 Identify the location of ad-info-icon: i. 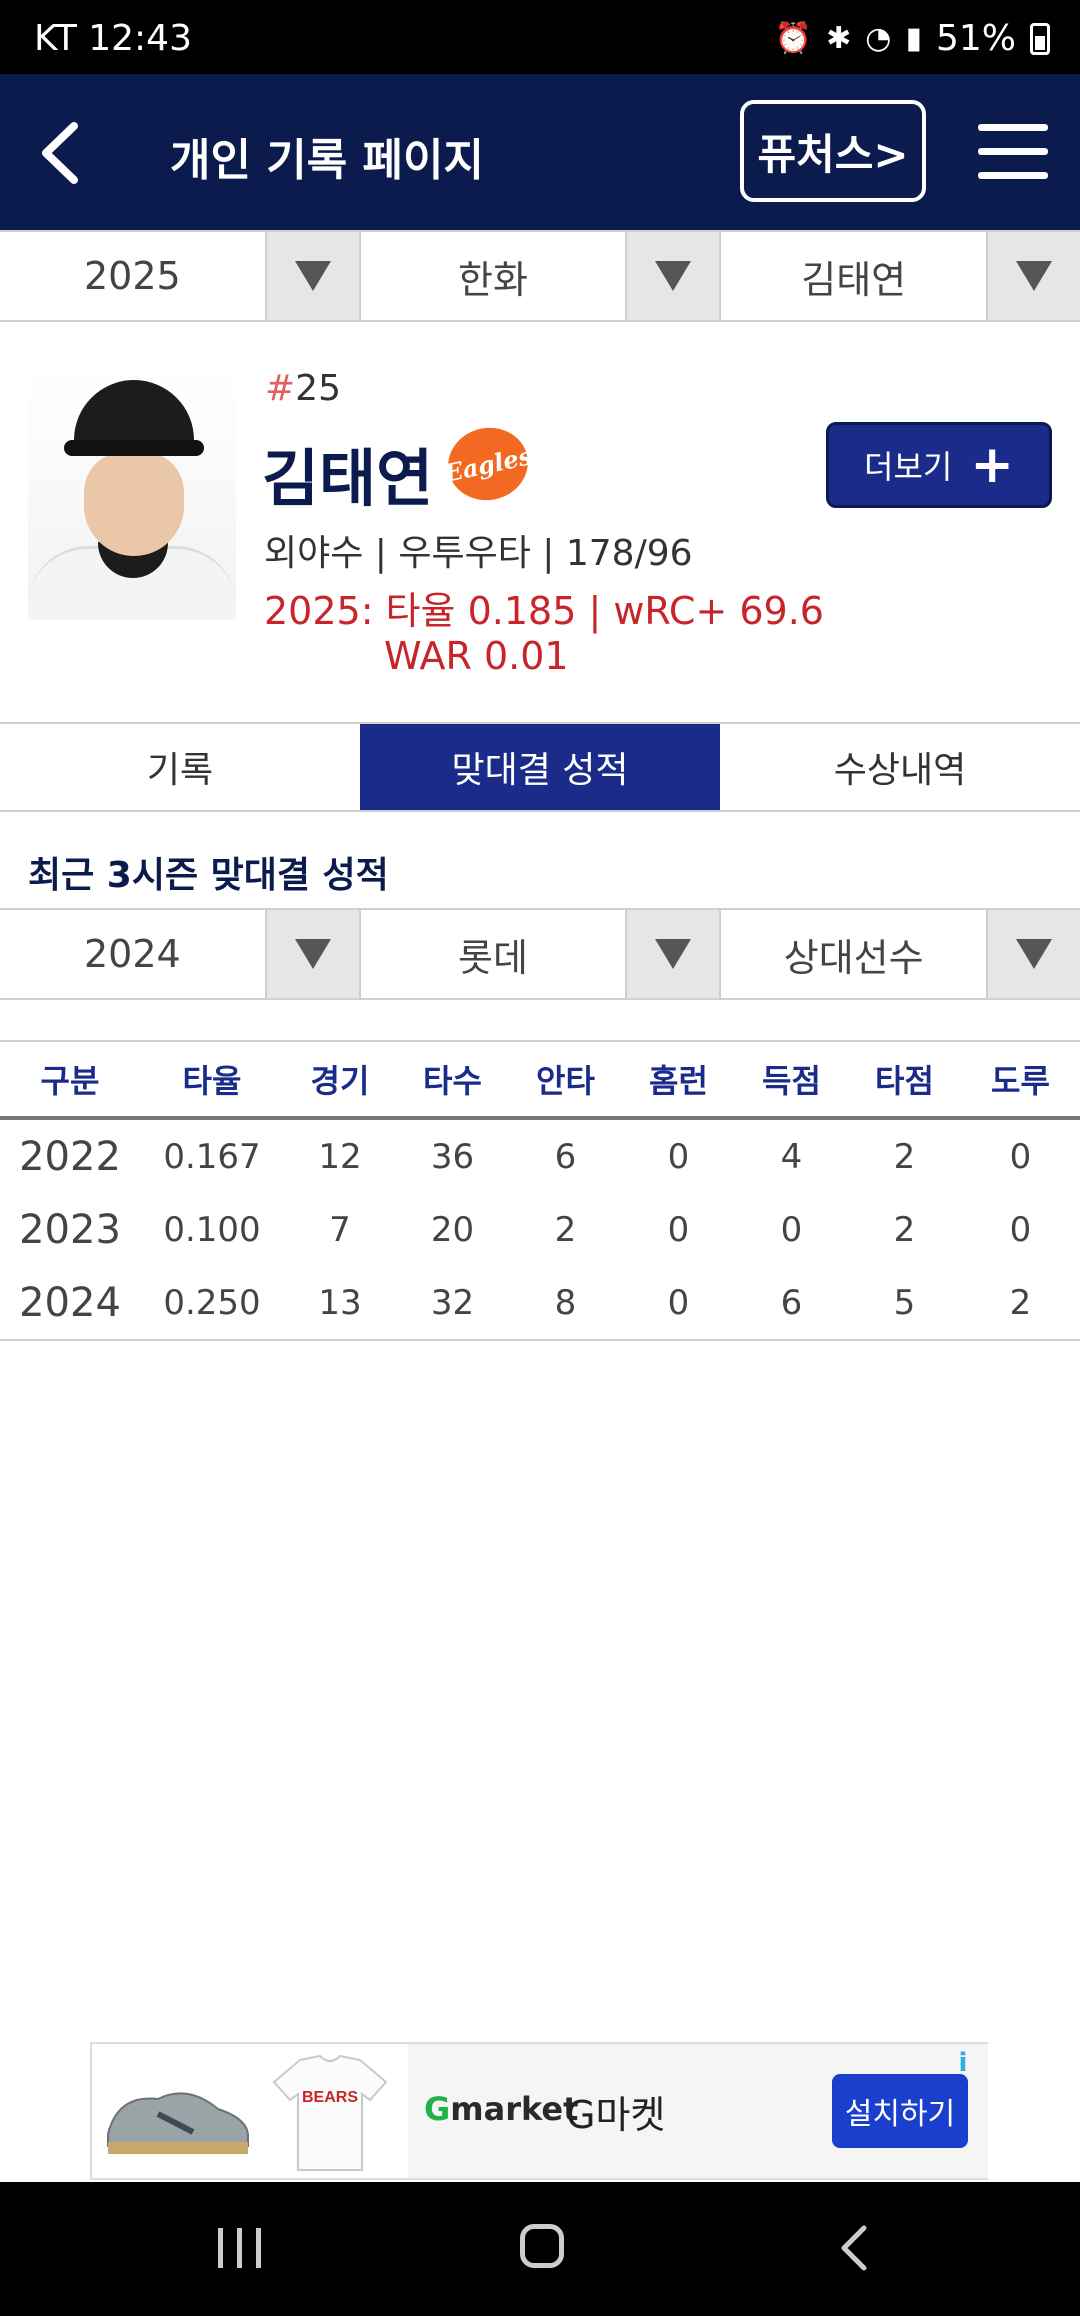
(963, 2065).